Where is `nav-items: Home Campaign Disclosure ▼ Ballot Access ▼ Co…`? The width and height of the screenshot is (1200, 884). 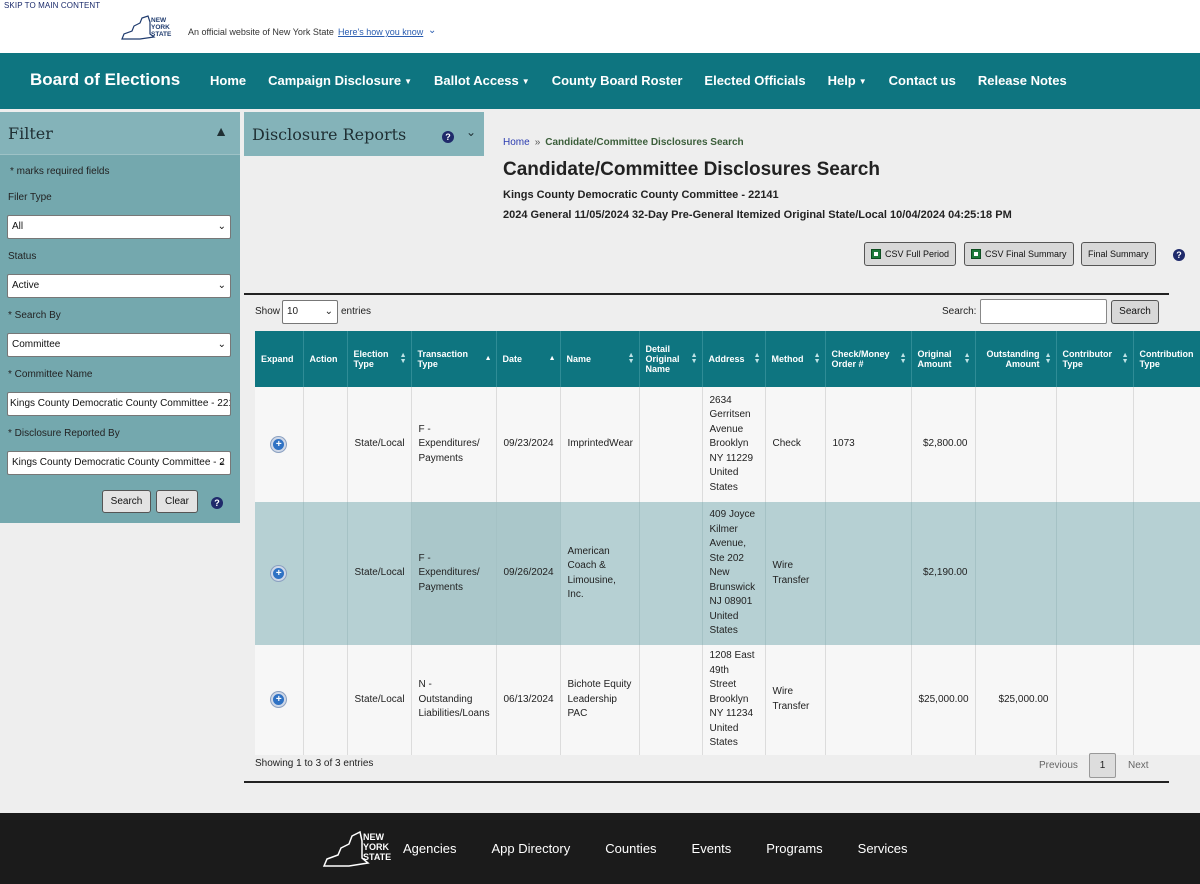
nav-items: Home Campaign Disclosure ▼ Ballot Access ▼ Co… is located at coordinates (638, 80).